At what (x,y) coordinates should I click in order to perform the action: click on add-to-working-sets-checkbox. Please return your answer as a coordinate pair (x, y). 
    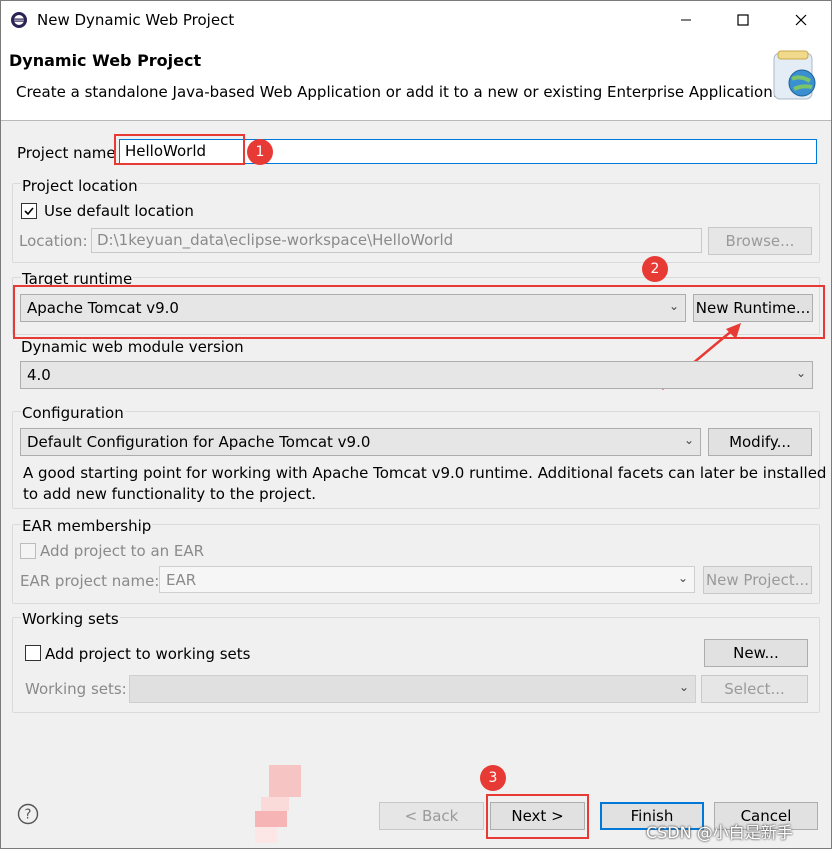
    Looking at the image, I should click on (33, 653).